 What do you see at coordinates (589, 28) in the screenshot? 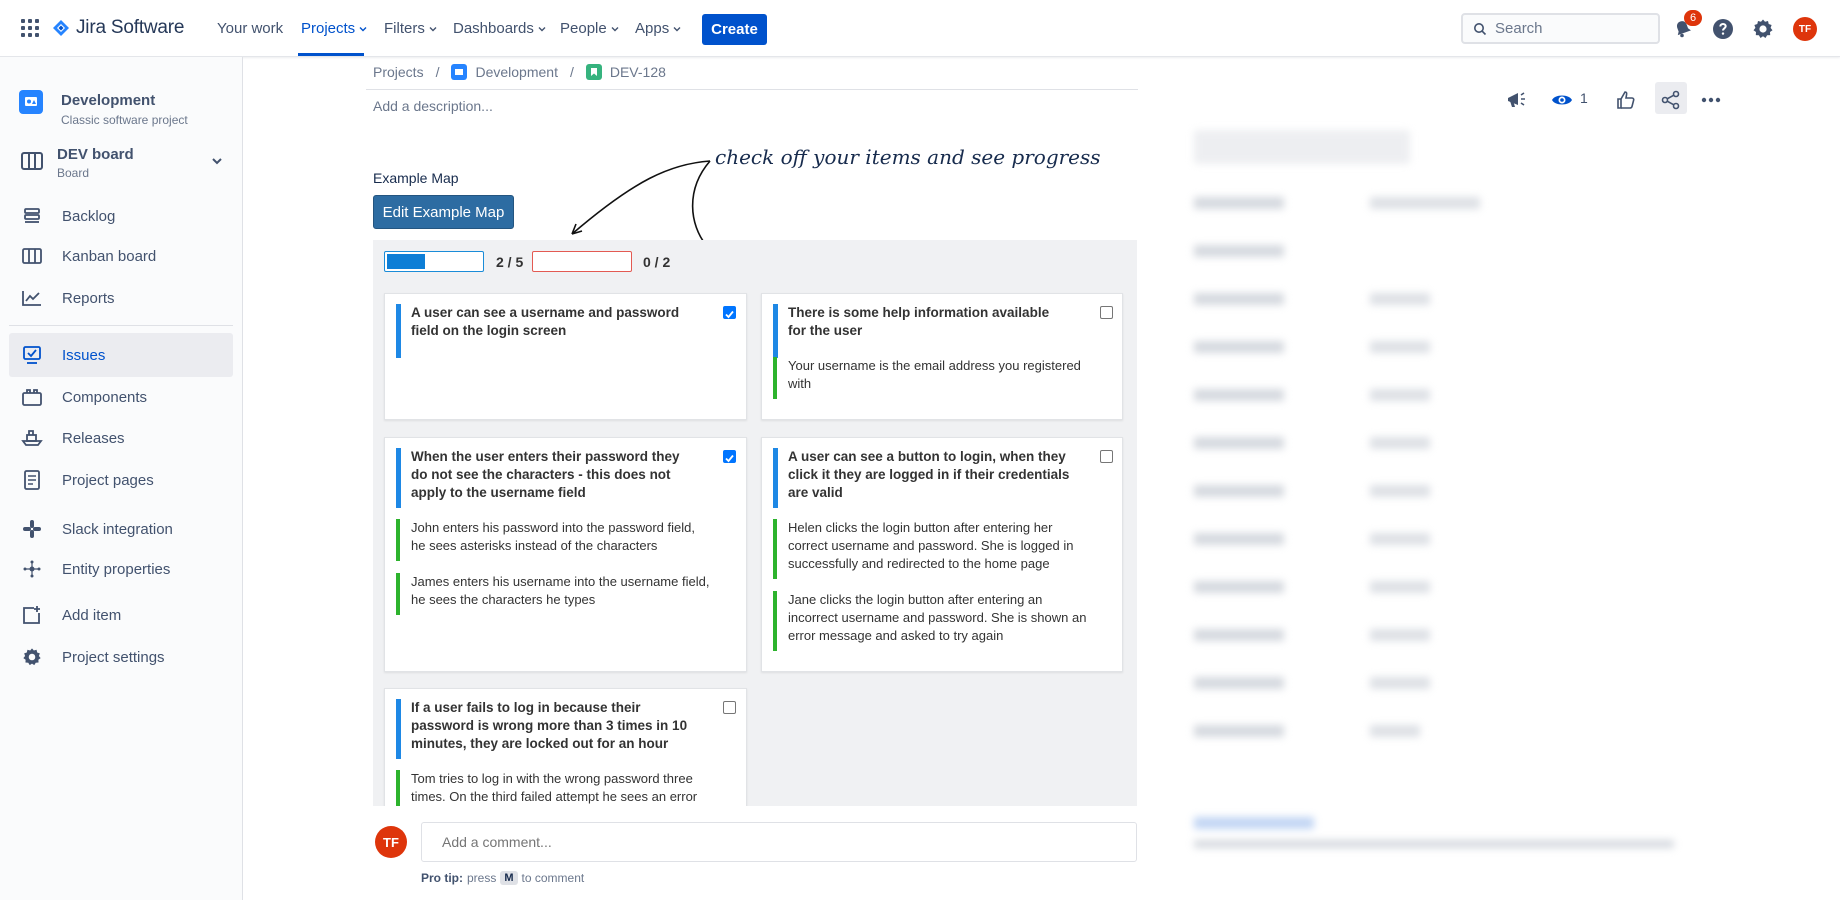
I see `nav-people: People` at bounding box center [589, 28].